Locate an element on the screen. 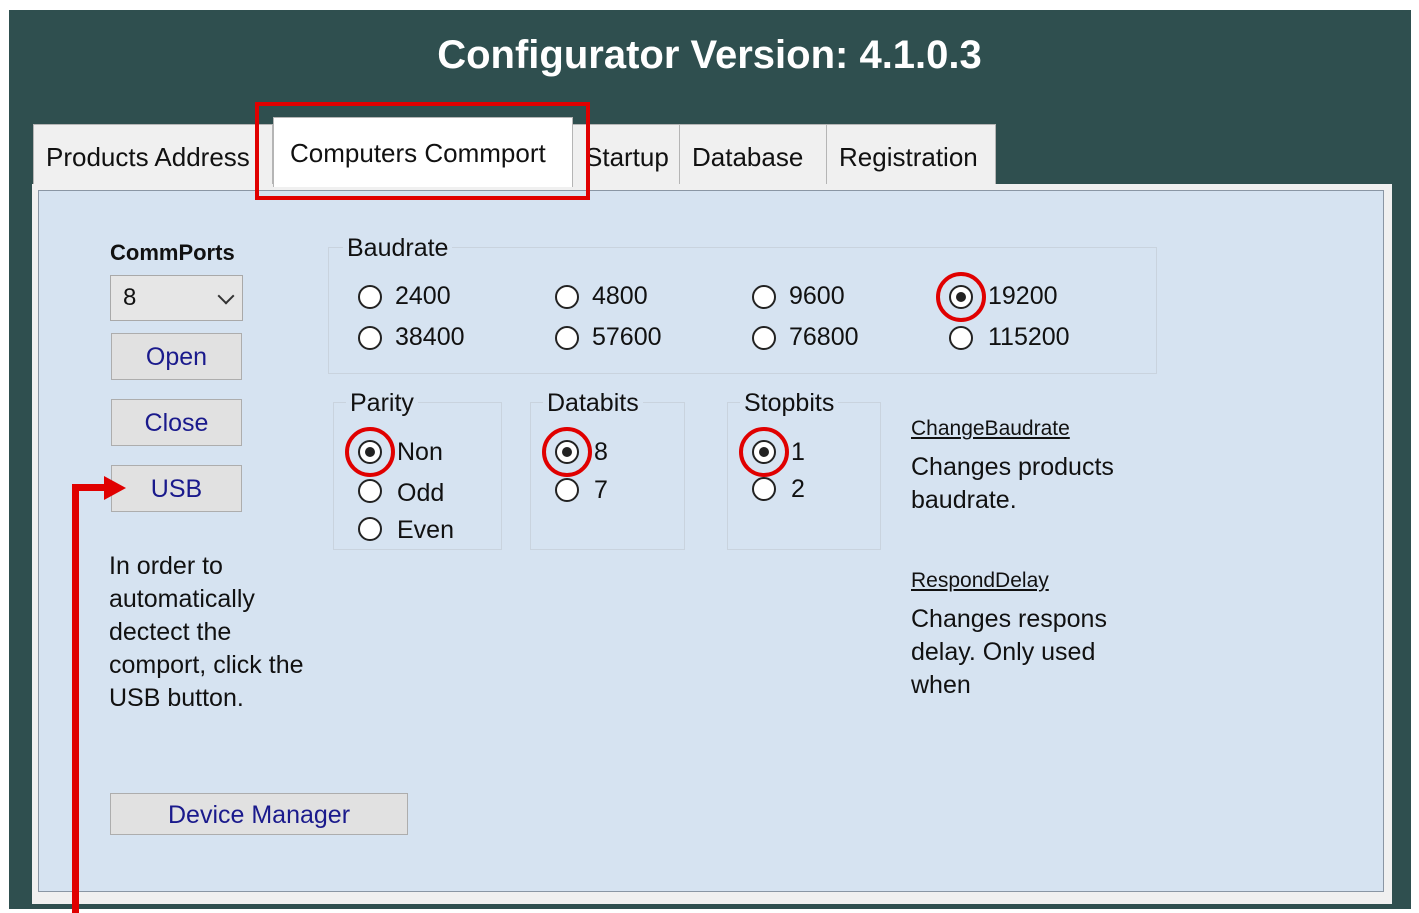  stopbits-1-highlight is located at coordinates (764, 452).